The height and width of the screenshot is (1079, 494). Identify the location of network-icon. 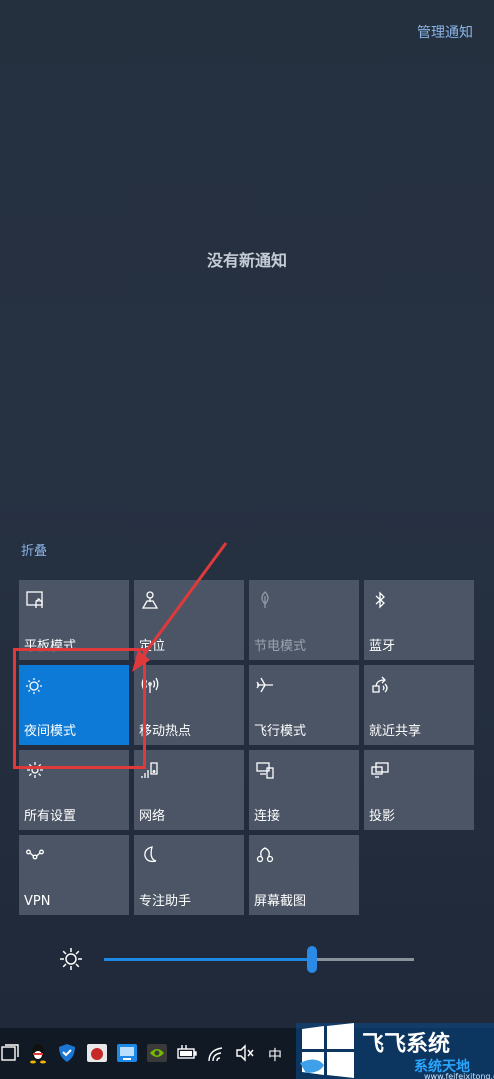
(150, 770).